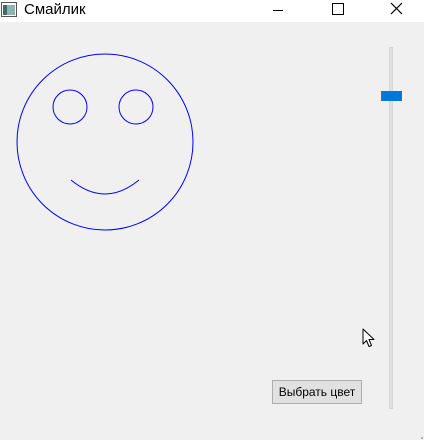  I want to click on smiley-right-eye, so click(136, 107).